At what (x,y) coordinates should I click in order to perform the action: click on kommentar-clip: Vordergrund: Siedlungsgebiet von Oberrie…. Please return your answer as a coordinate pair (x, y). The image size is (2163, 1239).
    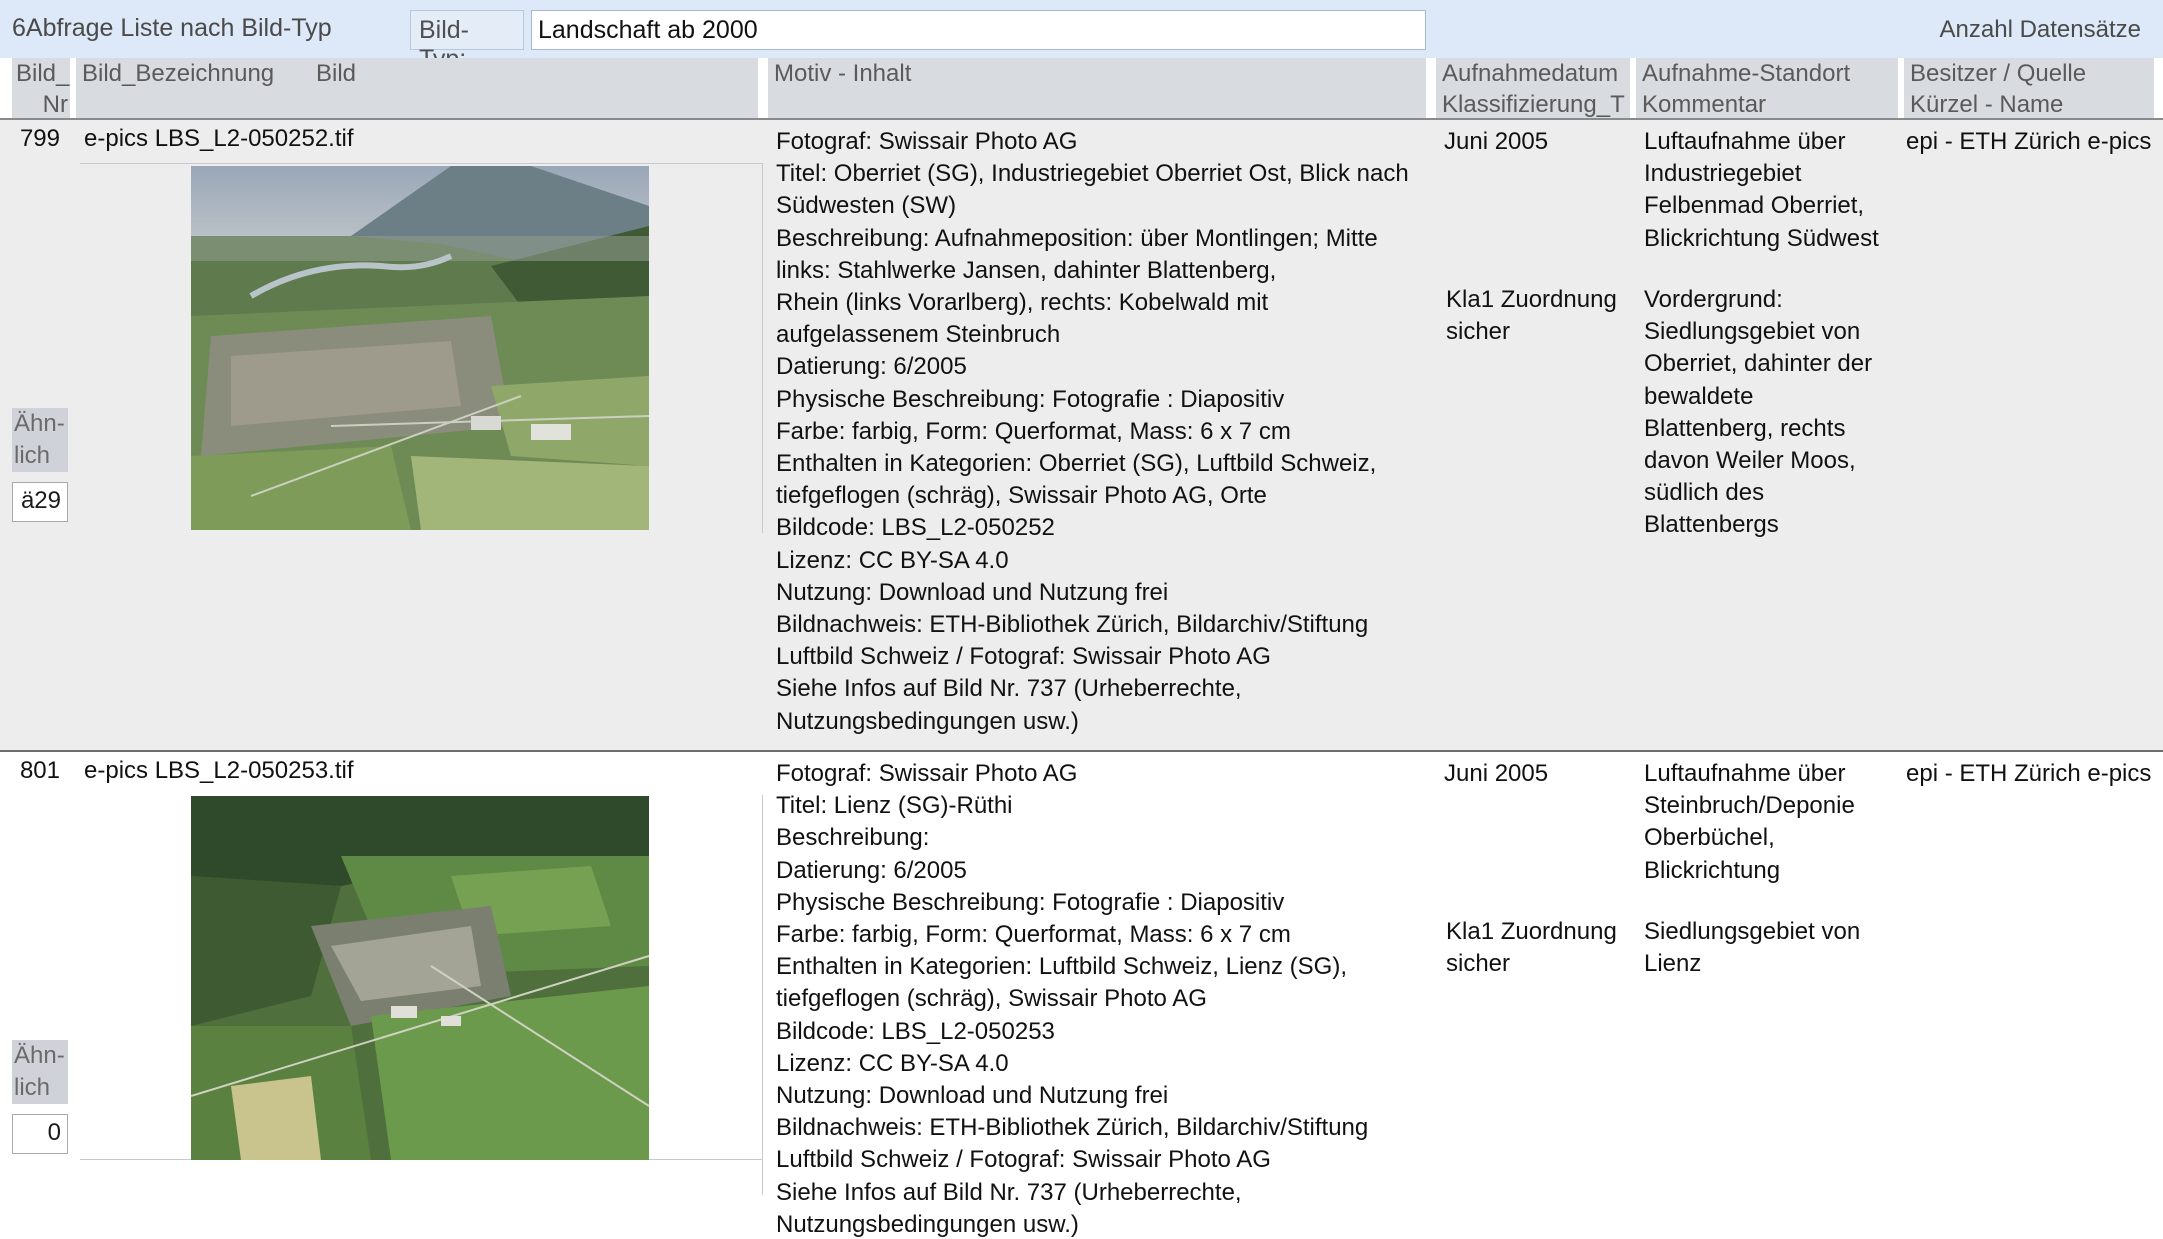
    Looking at the image, I should click on (1771, 465).